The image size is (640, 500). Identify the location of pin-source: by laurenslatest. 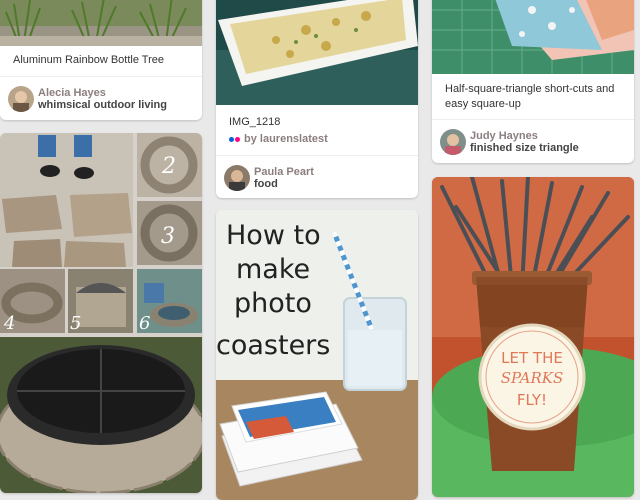
(278, 139).